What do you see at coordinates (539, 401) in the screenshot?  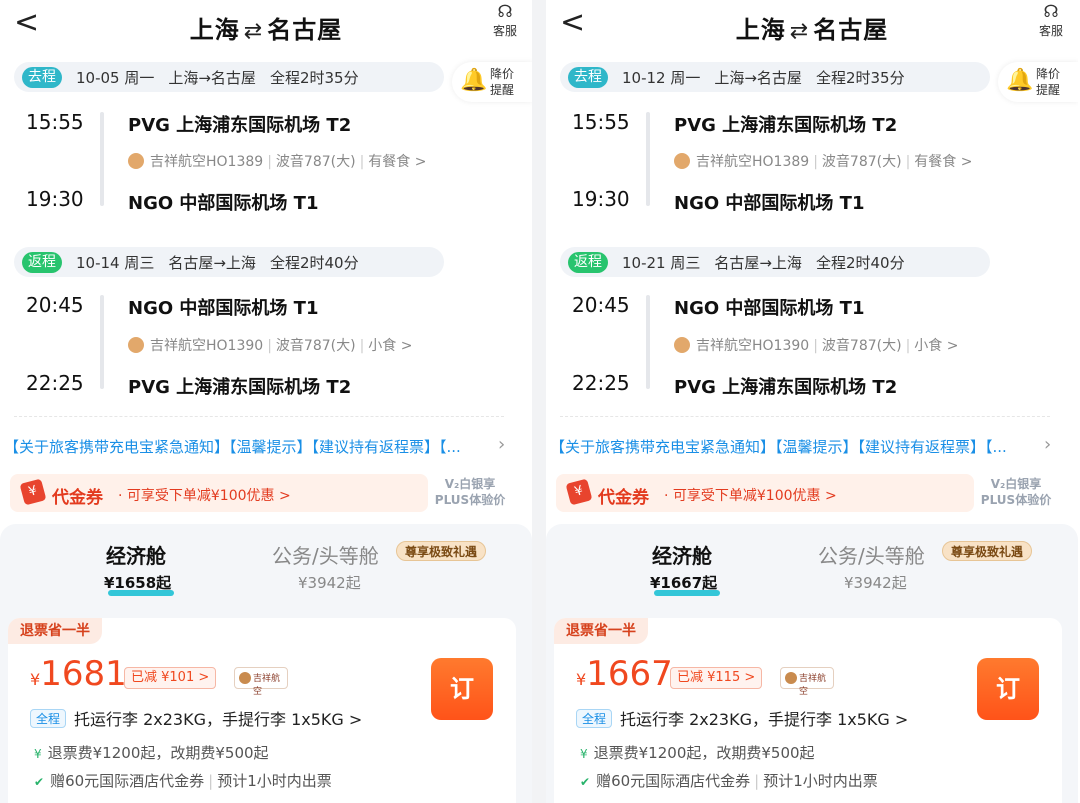 I see `panel-divider` at bounding box center [539, 401].